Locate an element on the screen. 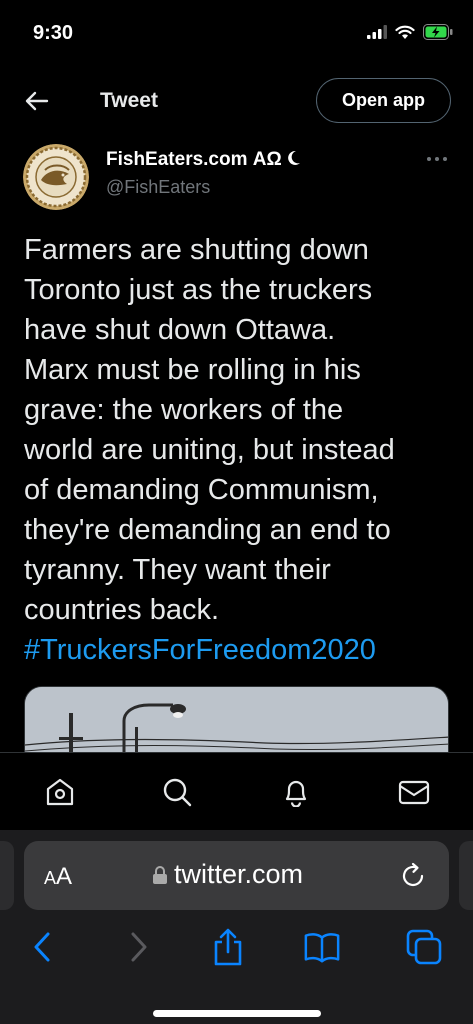 The width and height of the screenshot is (473, 1024). back-nav-button is located at coordinates (42, 947).